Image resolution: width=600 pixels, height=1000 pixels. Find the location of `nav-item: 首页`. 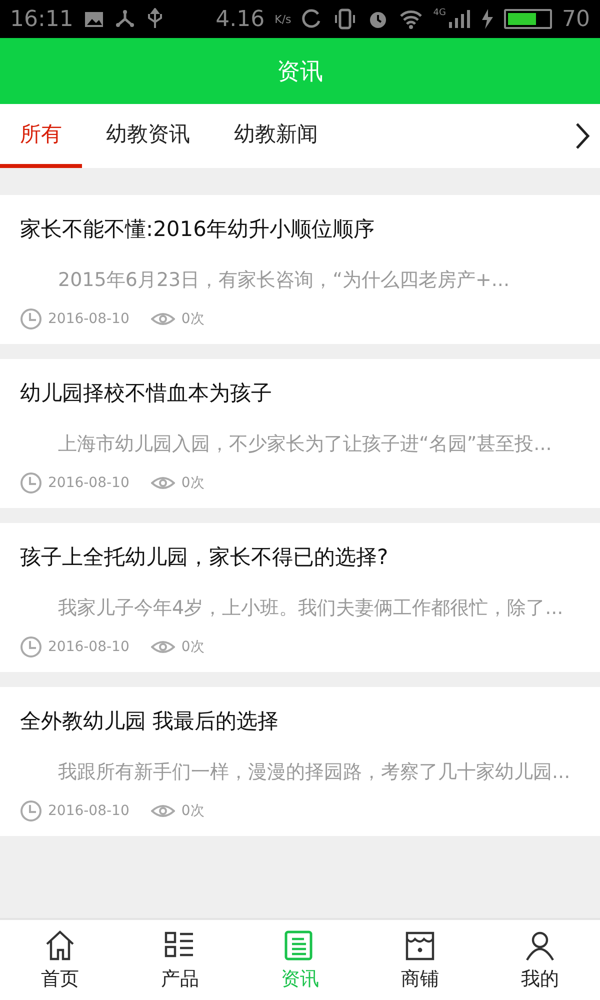

nav-item: 首页 is located at coordinates (60, 960).